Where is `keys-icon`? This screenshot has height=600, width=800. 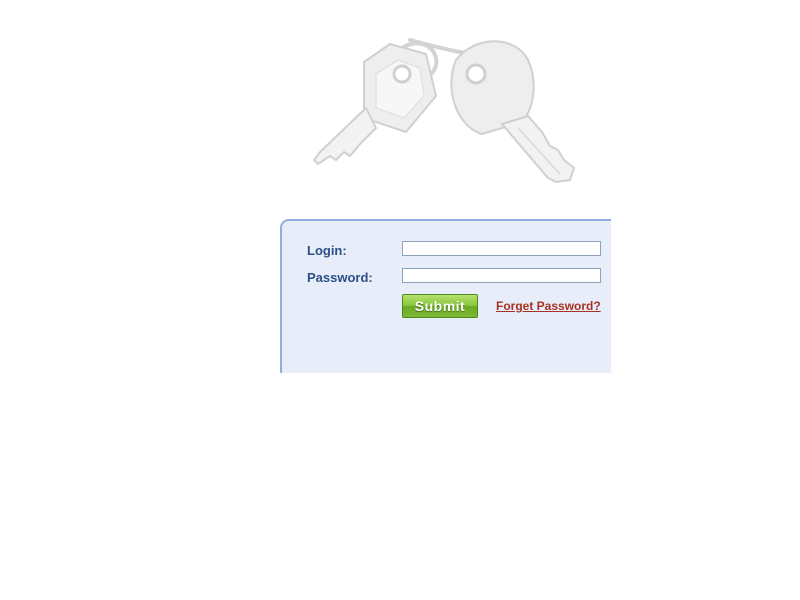
keys-icon is located at coordinates (444, 111).